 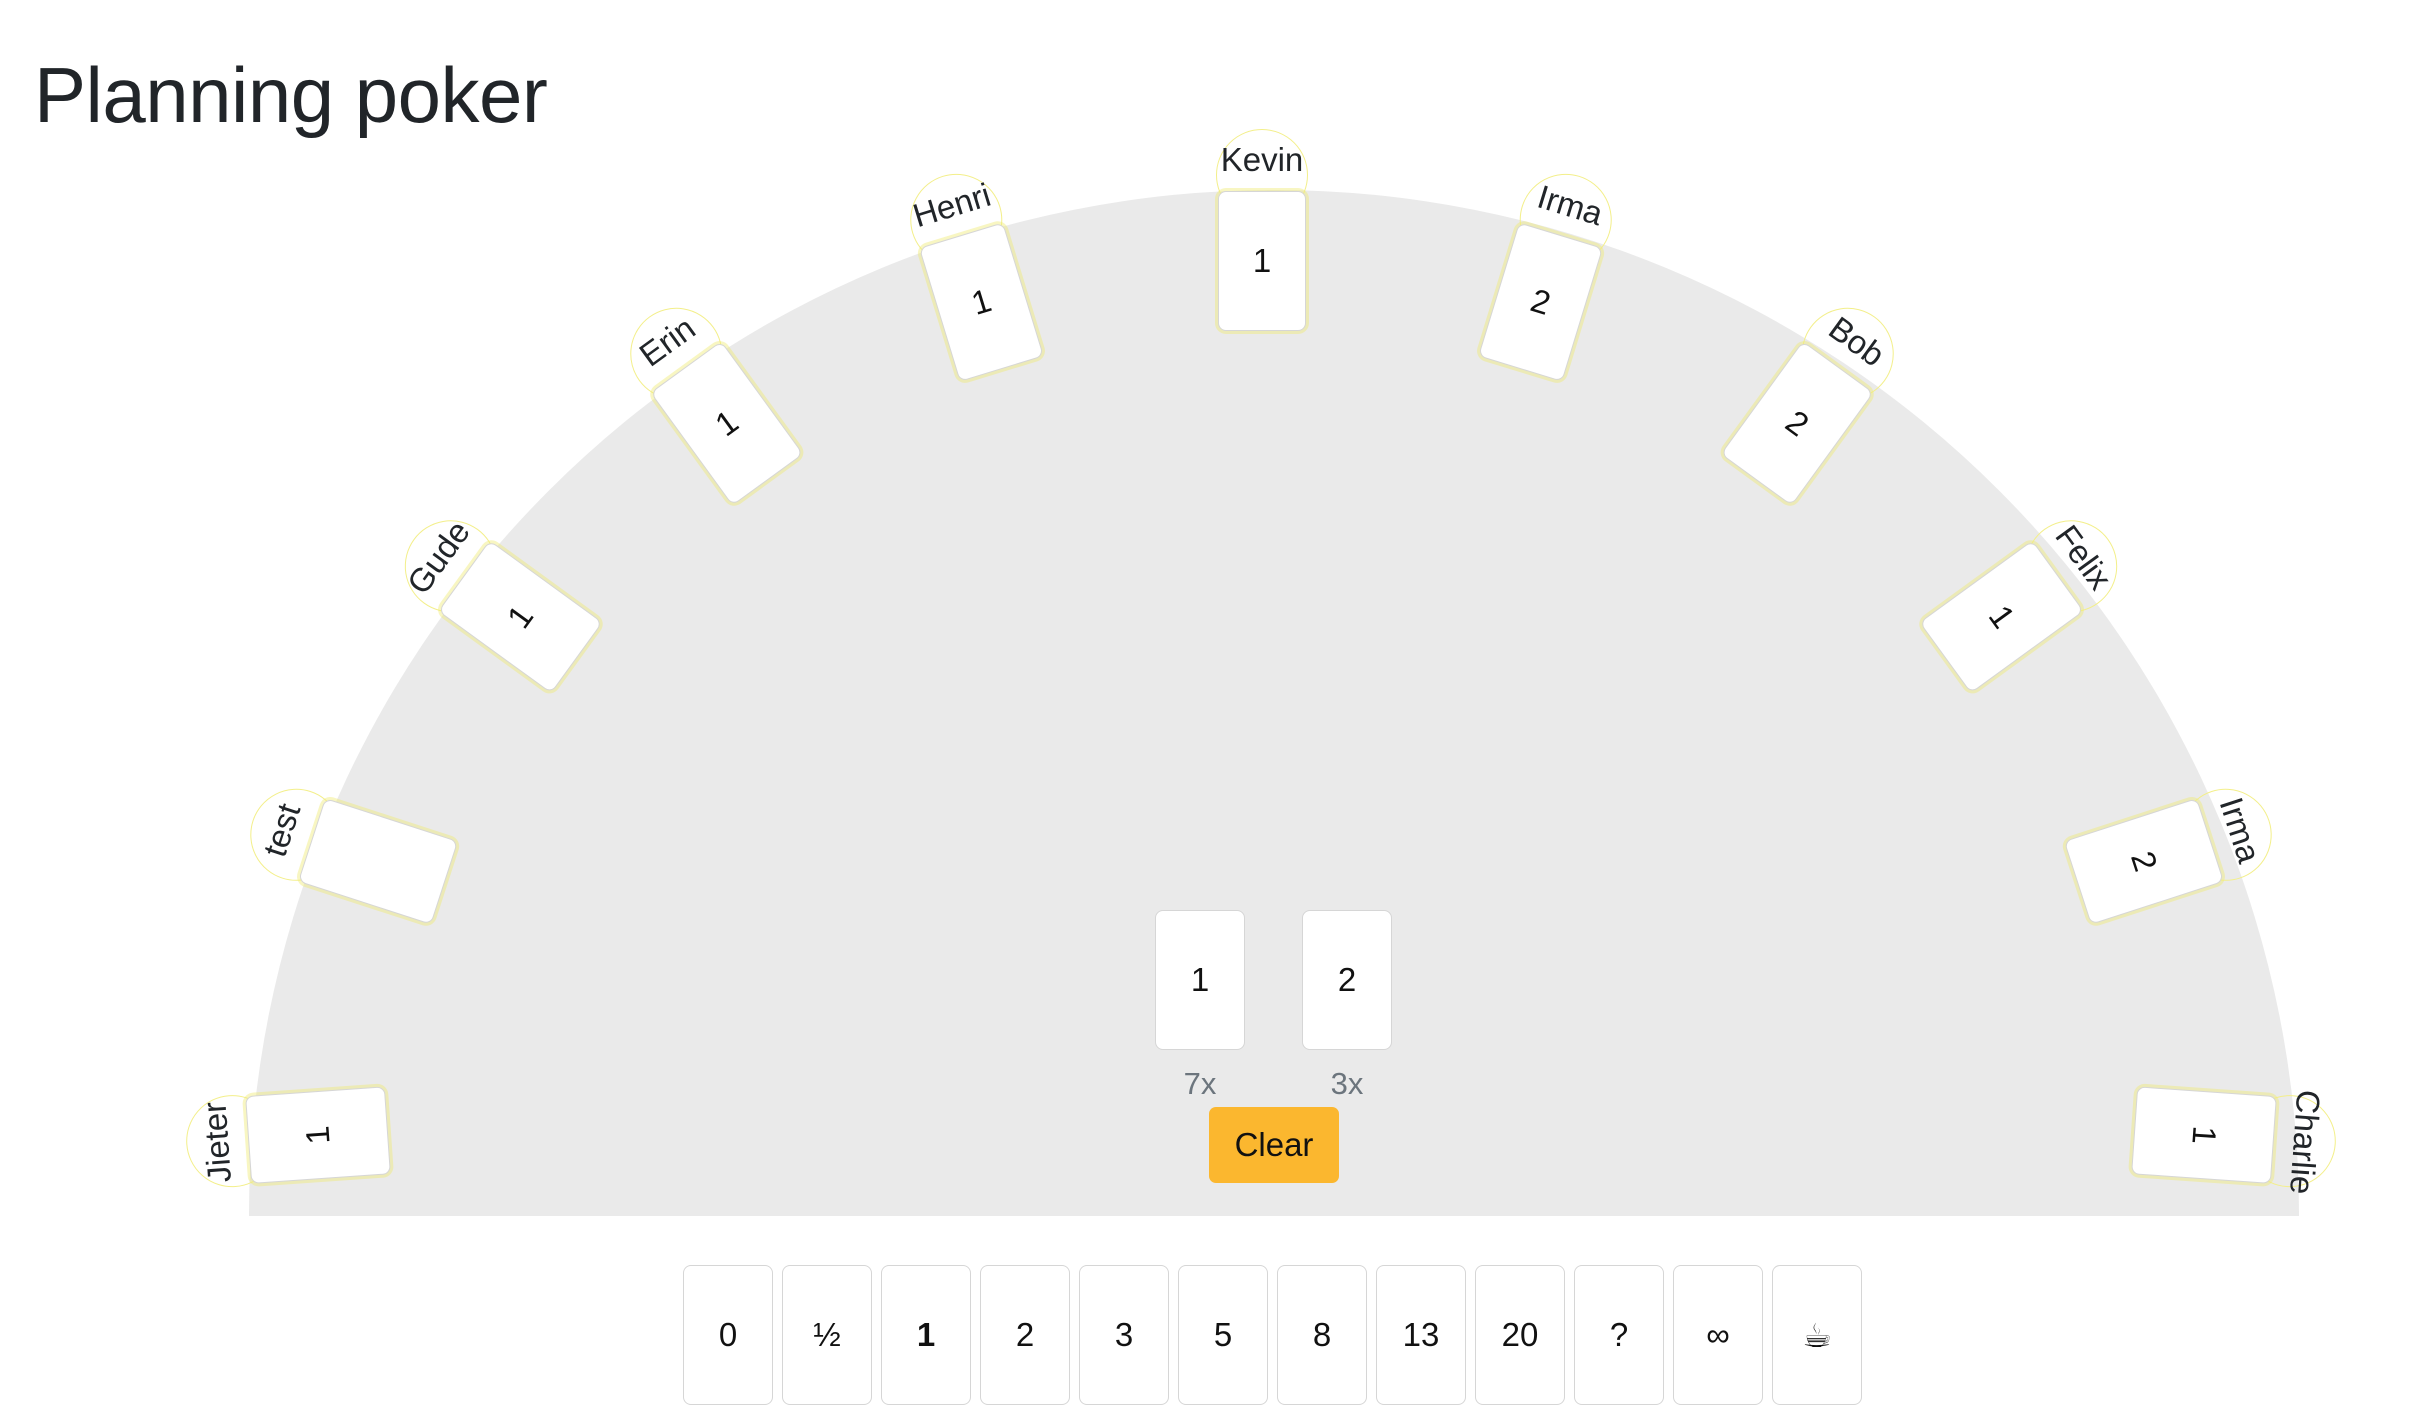 What do you see at coordinates (1124, 1335) in the screenshot?
I see `deck-card-3: 3` at bounding box center [1124, 1335].